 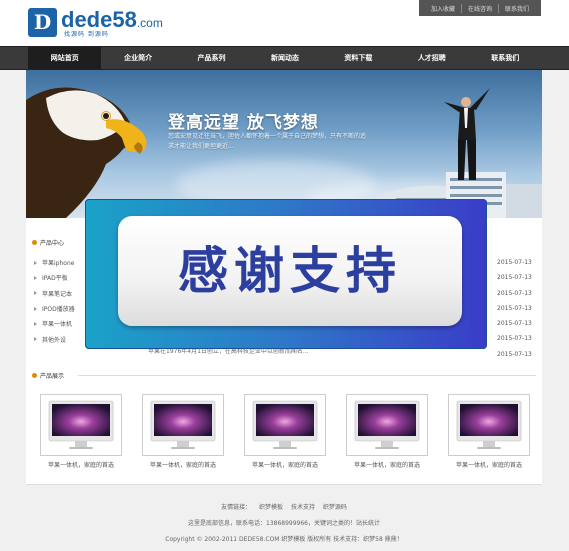 What do you see at coordinates (505, 58) in the screenshot?
I see `nav-item-contact: 联系我们` at bounding box center [505, 58].